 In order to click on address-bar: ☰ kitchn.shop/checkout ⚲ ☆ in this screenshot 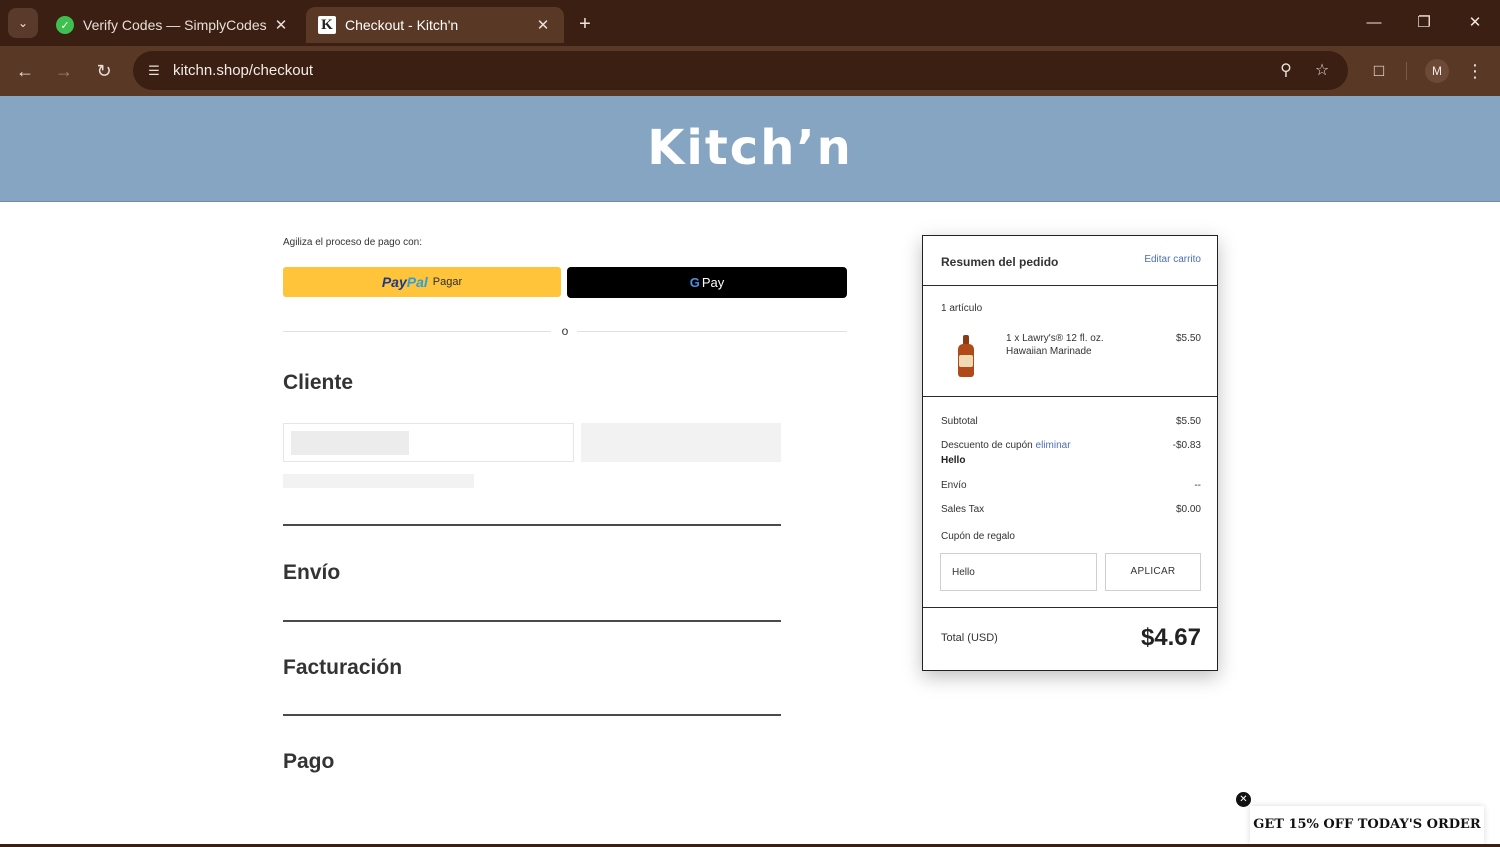, I will do `click(740, 70)`.